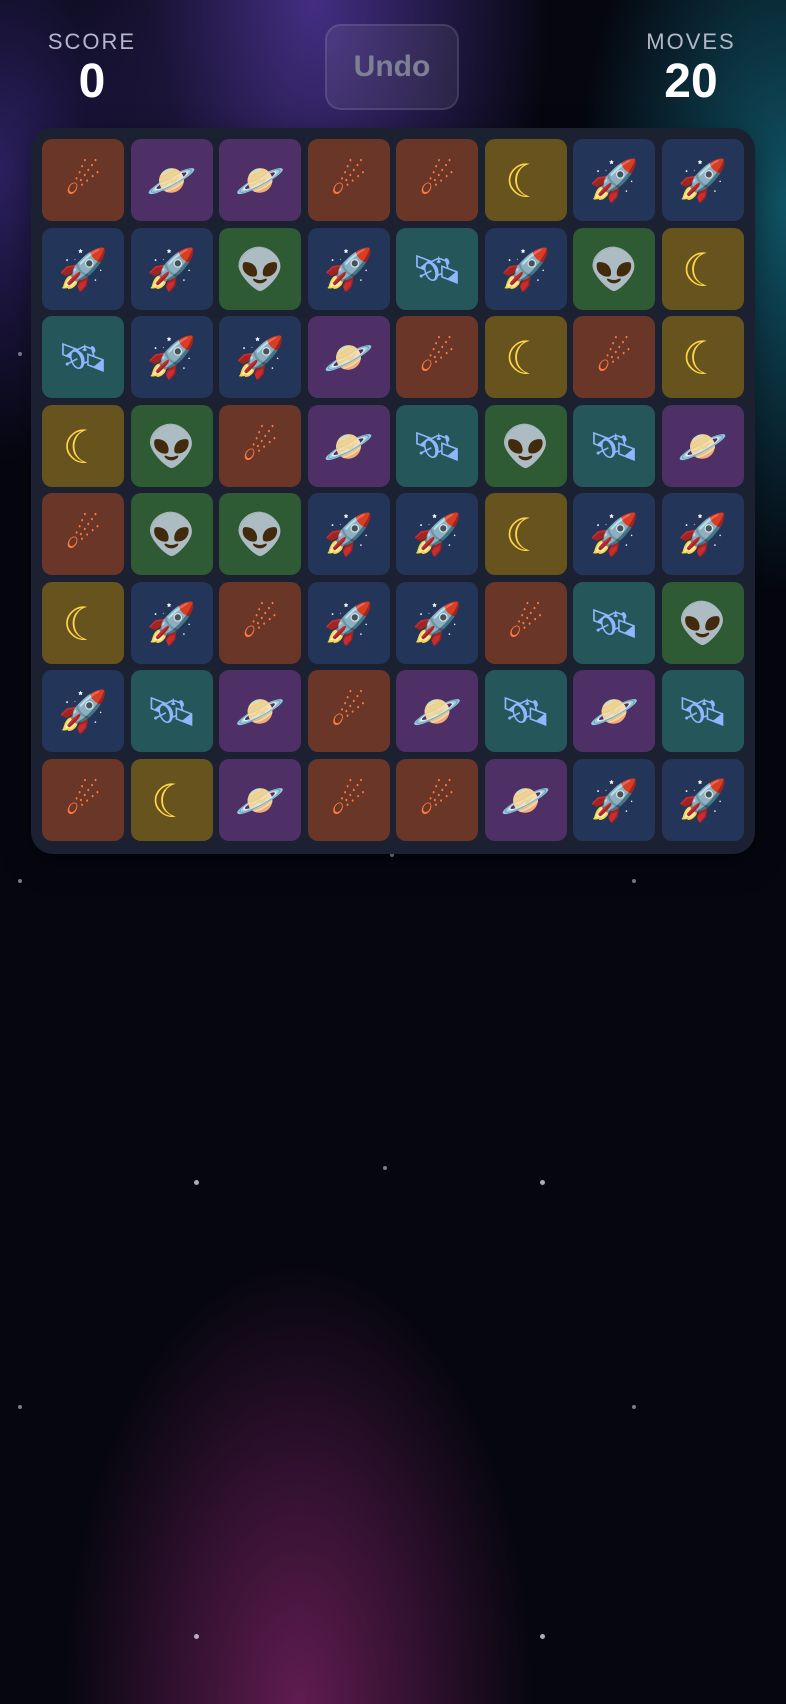 The image size is (786, 1704). What do you see at coordinates (392, 67) in the screenshot?
I see `undo-button: Undo` at bounding box center [392, 67].